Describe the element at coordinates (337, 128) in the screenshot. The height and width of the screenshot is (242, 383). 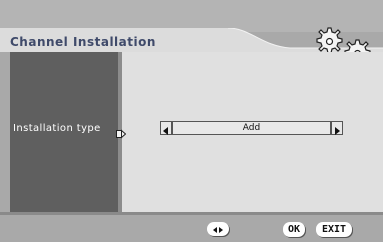
I see `next-option-arrow-icon` at that location.